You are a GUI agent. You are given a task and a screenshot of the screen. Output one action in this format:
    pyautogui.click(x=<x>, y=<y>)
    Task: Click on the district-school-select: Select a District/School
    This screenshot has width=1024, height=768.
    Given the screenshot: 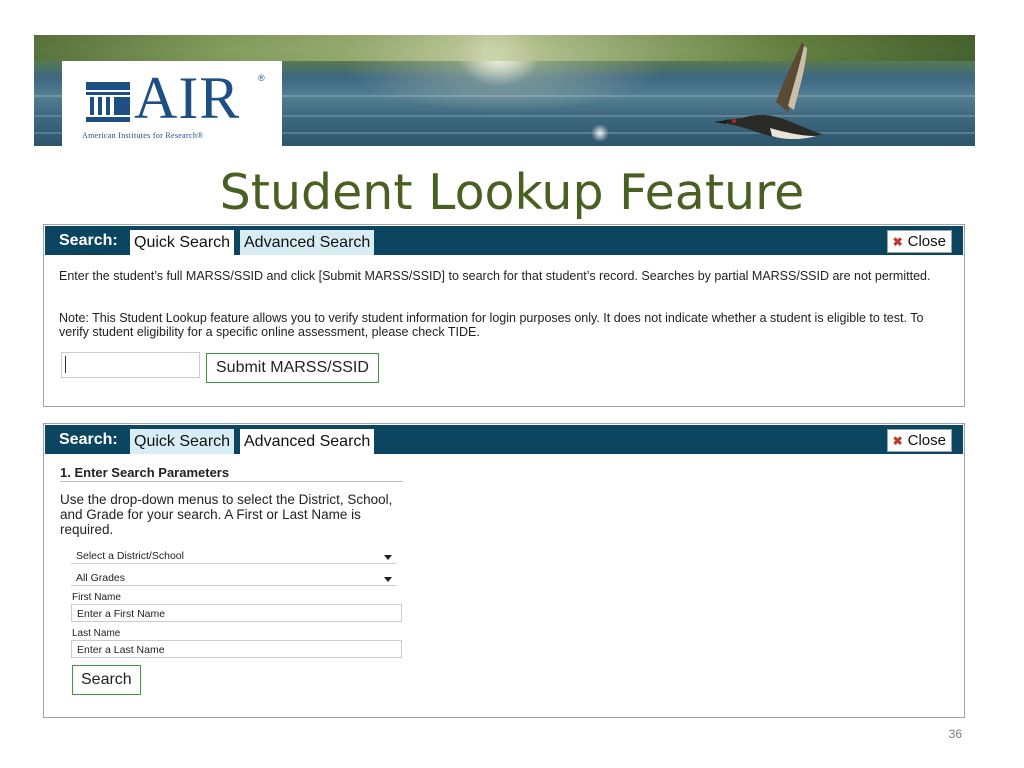 What is the action you would take?
    pyautogui.click(x=233, y=556)
    